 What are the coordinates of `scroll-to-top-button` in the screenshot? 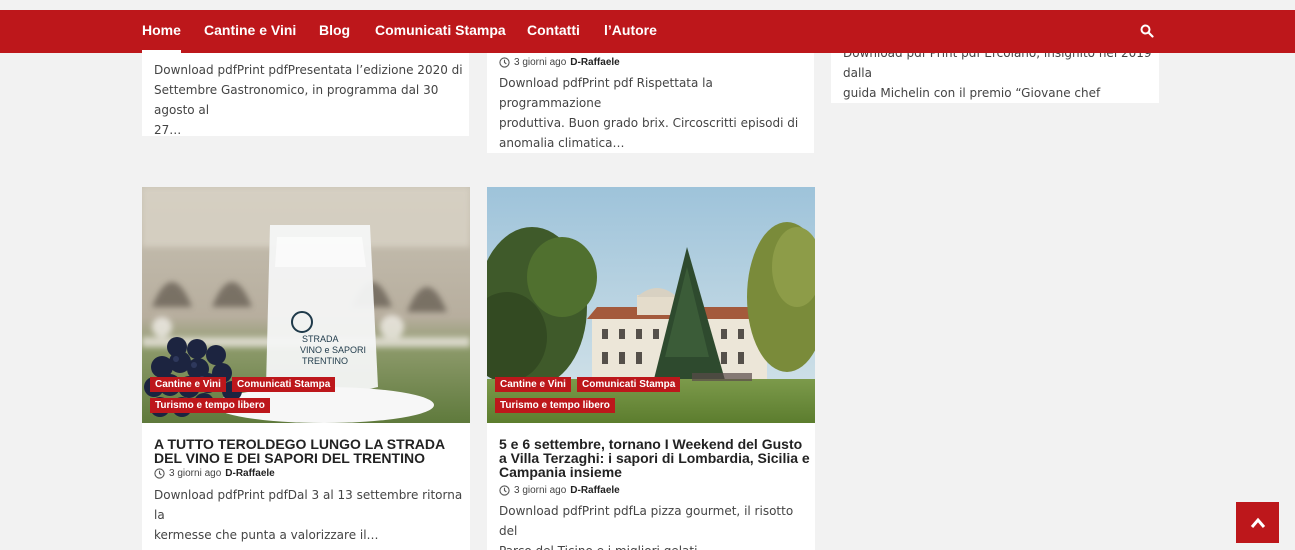 It's located at (1257, 522).